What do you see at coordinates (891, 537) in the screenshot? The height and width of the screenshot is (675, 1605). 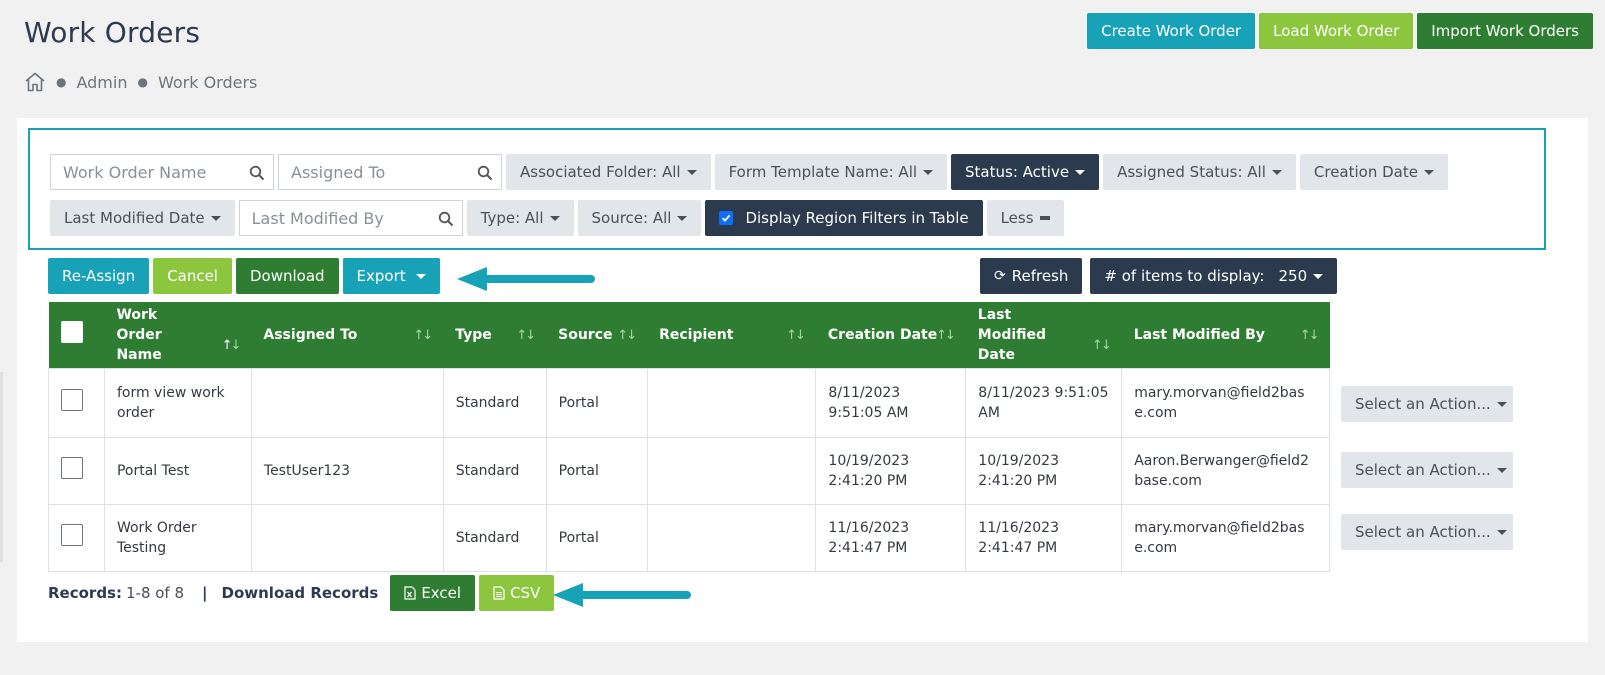 I see `cell-creation-date: 11/16/2023 2:41:47 PM` at bounding box center [891, 537].